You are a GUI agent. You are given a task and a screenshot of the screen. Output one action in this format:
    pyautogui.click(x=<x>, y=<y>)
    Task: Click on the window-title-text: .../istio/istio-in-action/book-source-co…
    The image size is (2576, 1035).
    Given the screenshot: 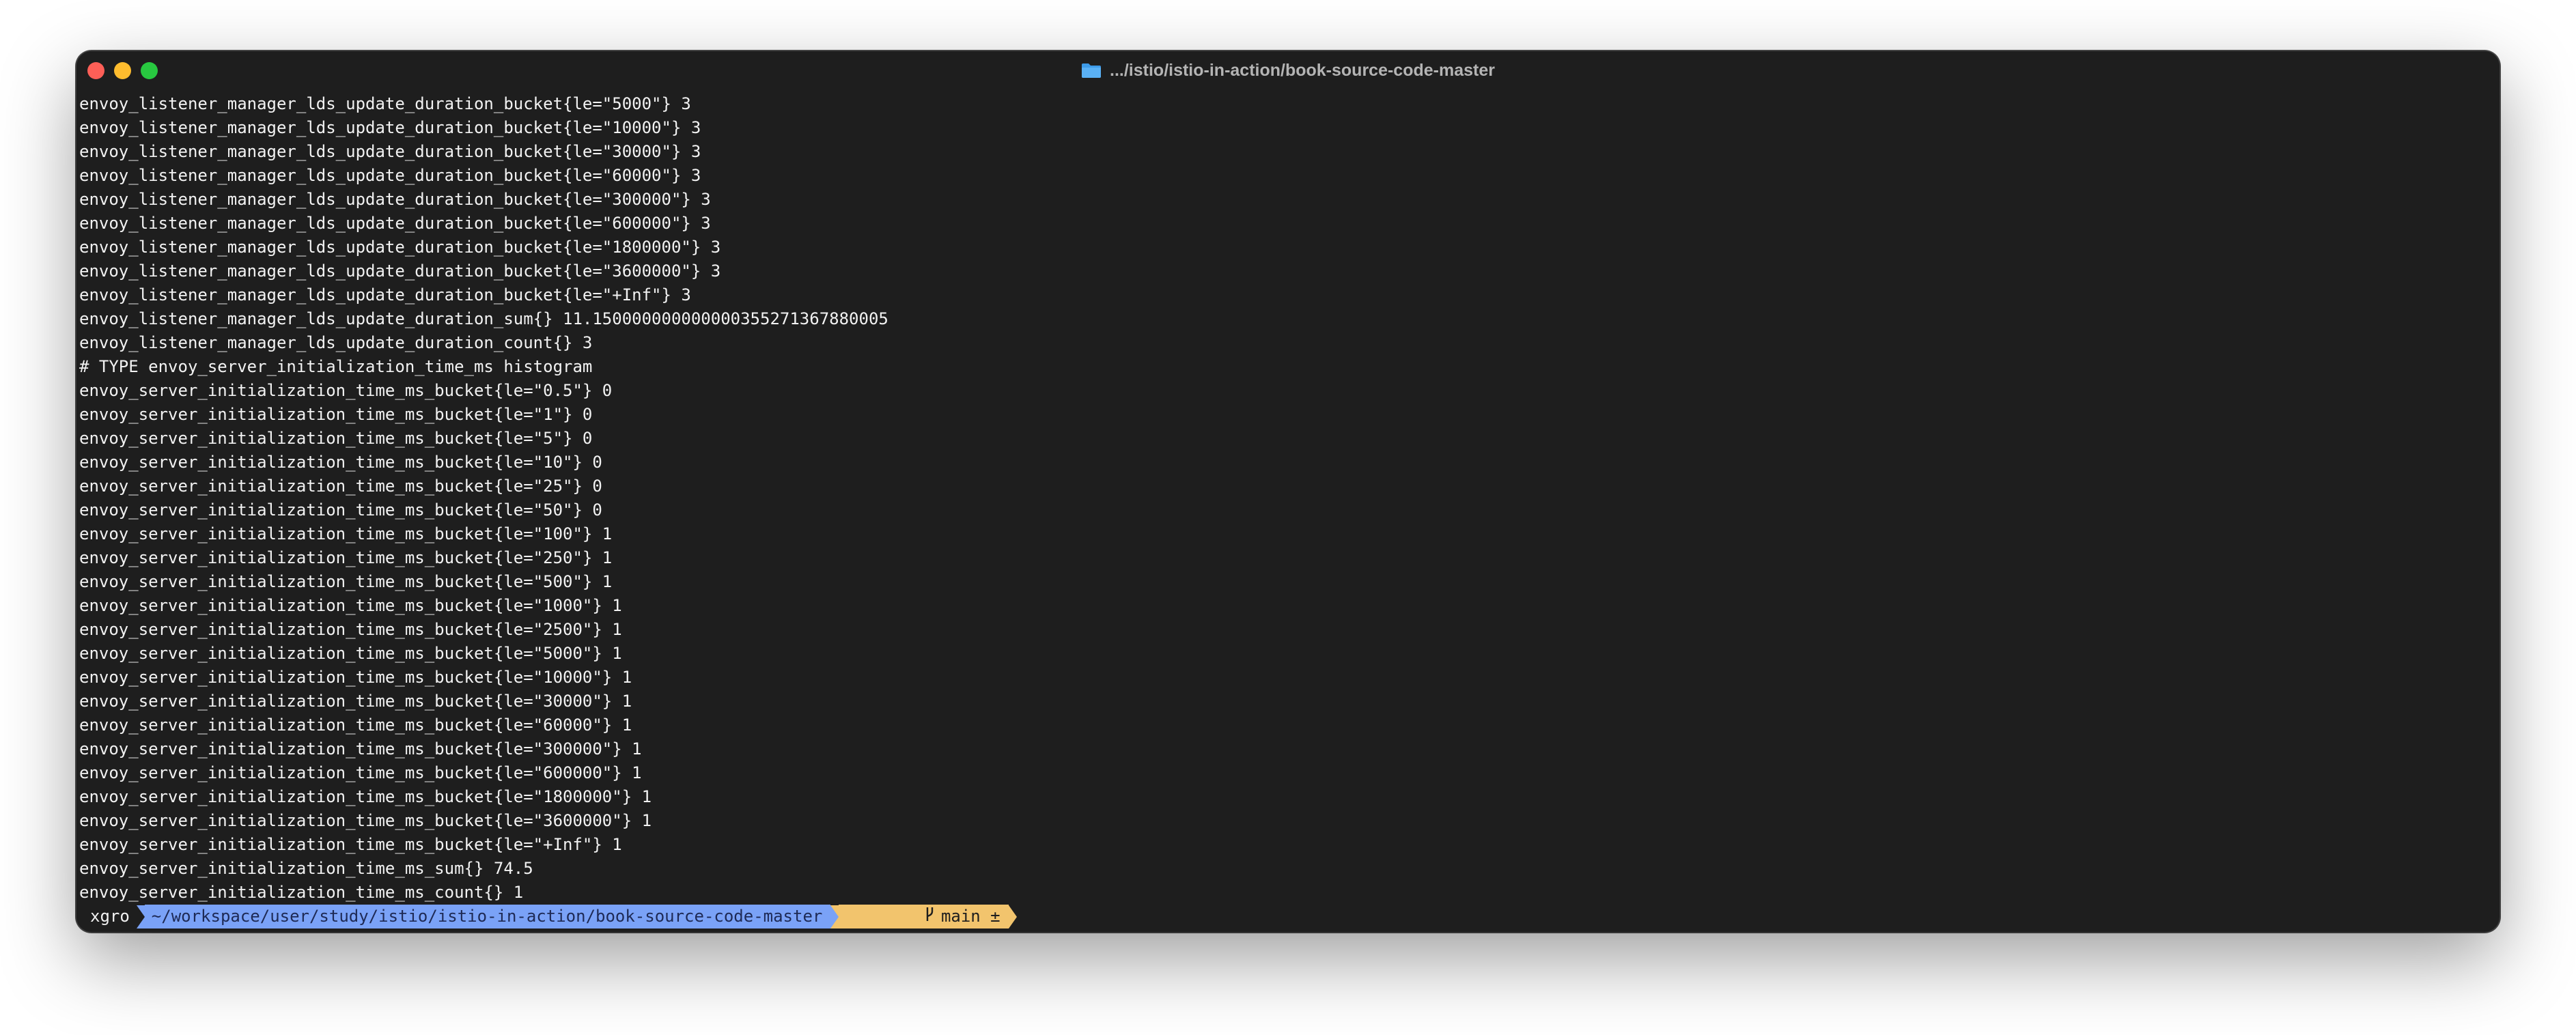 What is the action you would take?
    pyautogui.click(x=1302, y=70)
    